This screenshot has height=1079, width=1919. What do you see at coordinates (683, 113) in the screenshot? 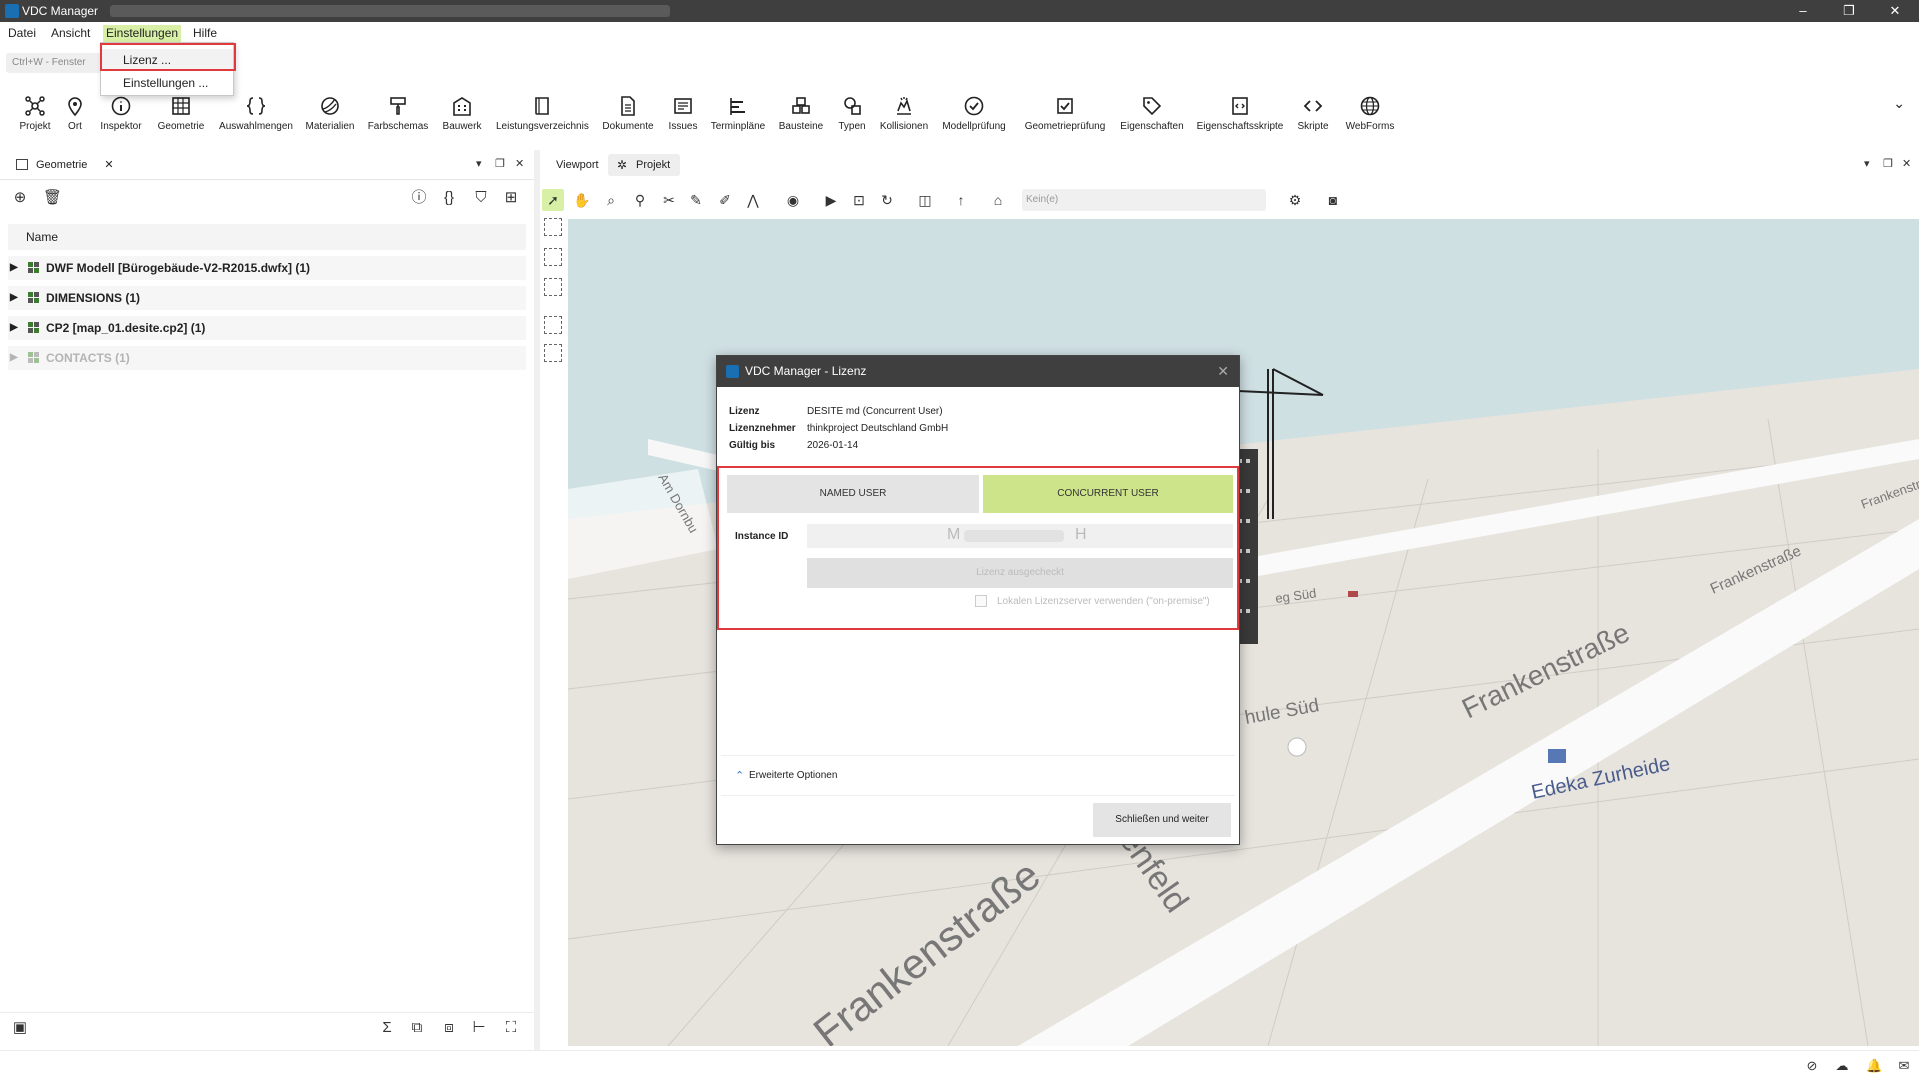
I see `ribbon-issues-button: Issues` at bounding box center [683, 113].